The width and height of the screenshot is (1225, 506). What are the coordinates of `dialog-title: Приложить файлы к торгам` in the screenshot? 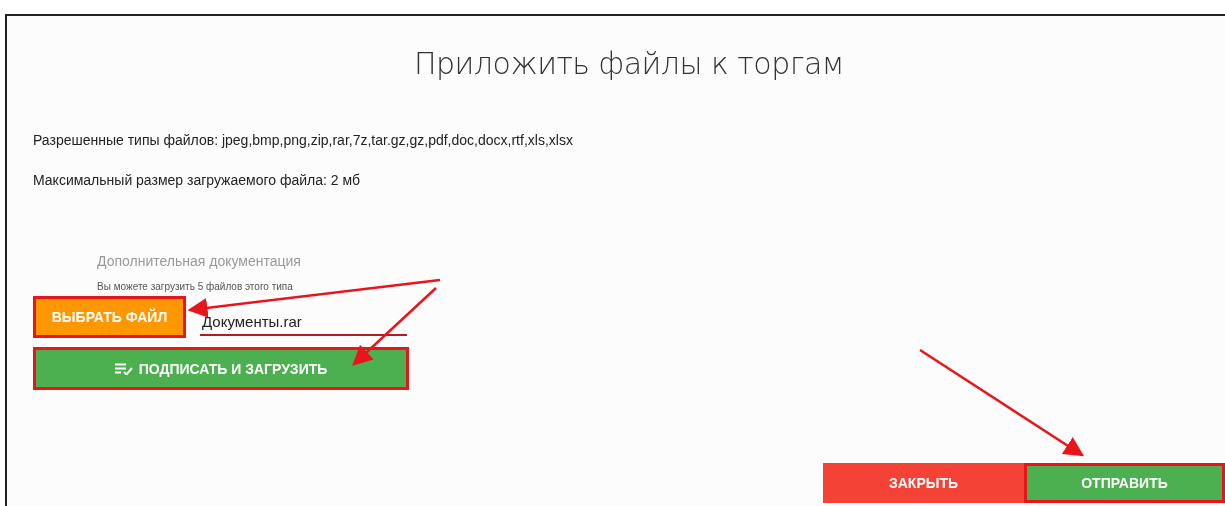 It's located at (629, 63).